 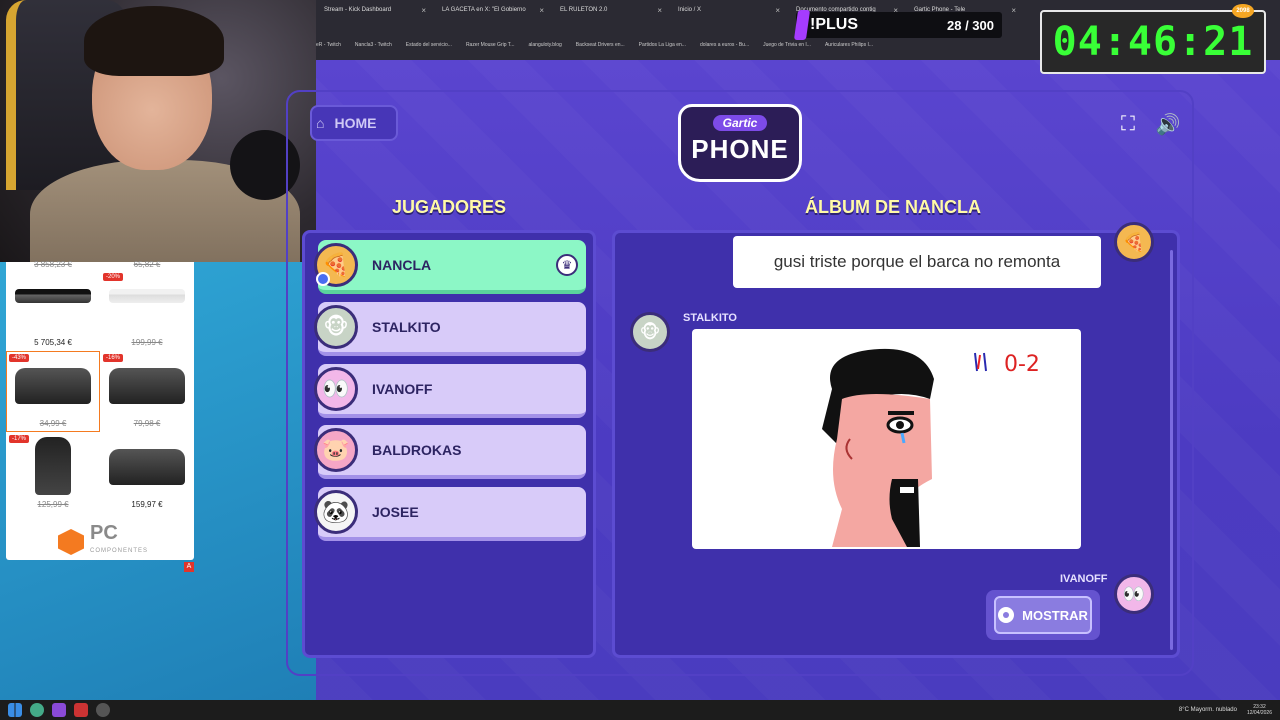 What do you see at coordinates (336, 389) in the screenshot?
I see `player-avatar: 👀` at bounding box center [336, 389].